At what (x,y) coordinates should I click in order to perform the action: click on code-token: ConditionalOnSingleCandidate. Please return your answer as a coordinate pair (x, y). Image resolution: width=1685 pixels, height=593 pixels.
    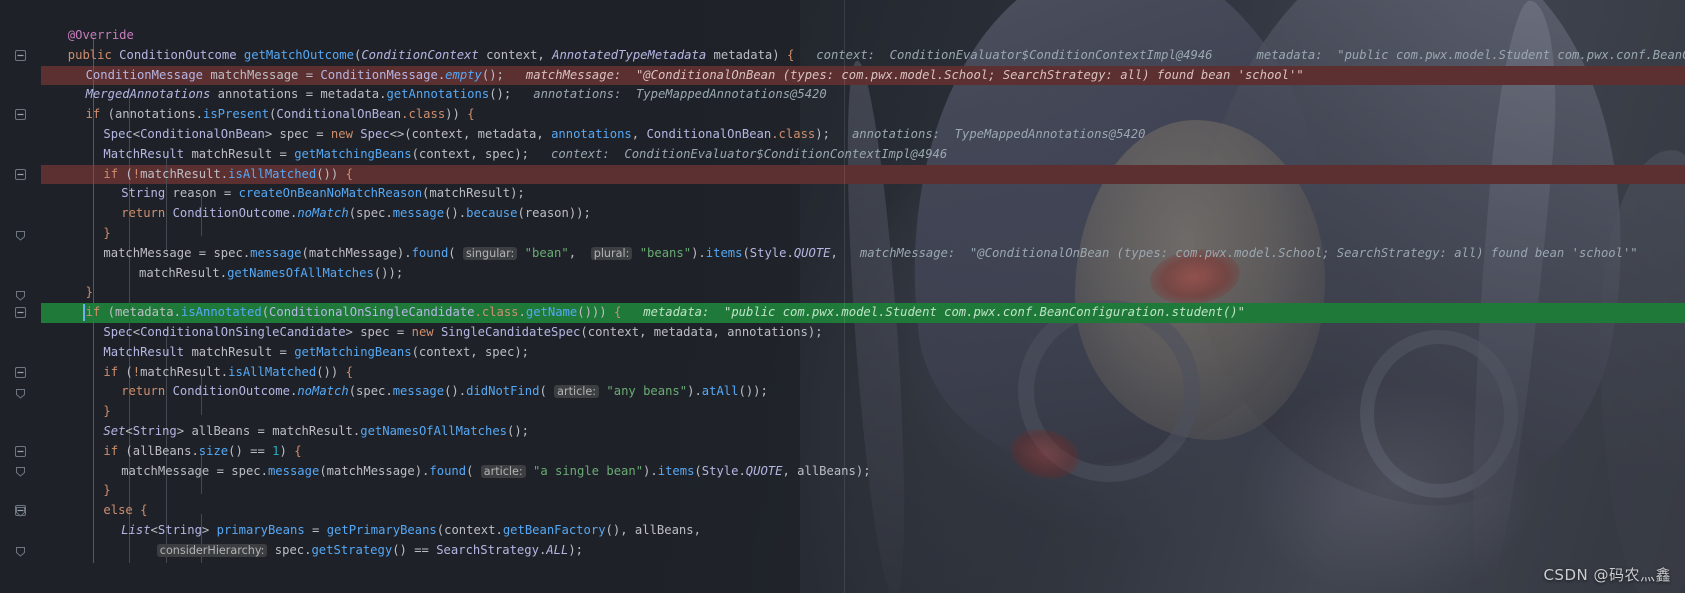
    Looking at the image, I should click on (243, 332).